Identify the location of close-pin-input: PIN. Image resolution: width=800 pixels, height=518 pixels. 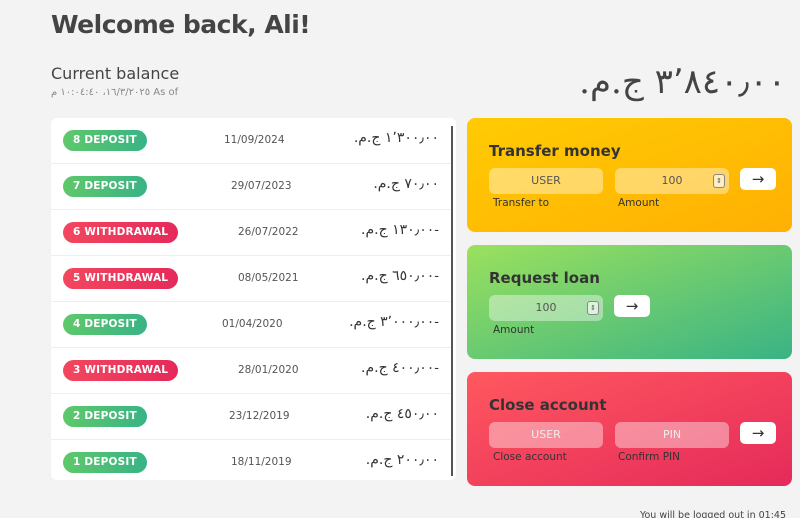
(672, 435).